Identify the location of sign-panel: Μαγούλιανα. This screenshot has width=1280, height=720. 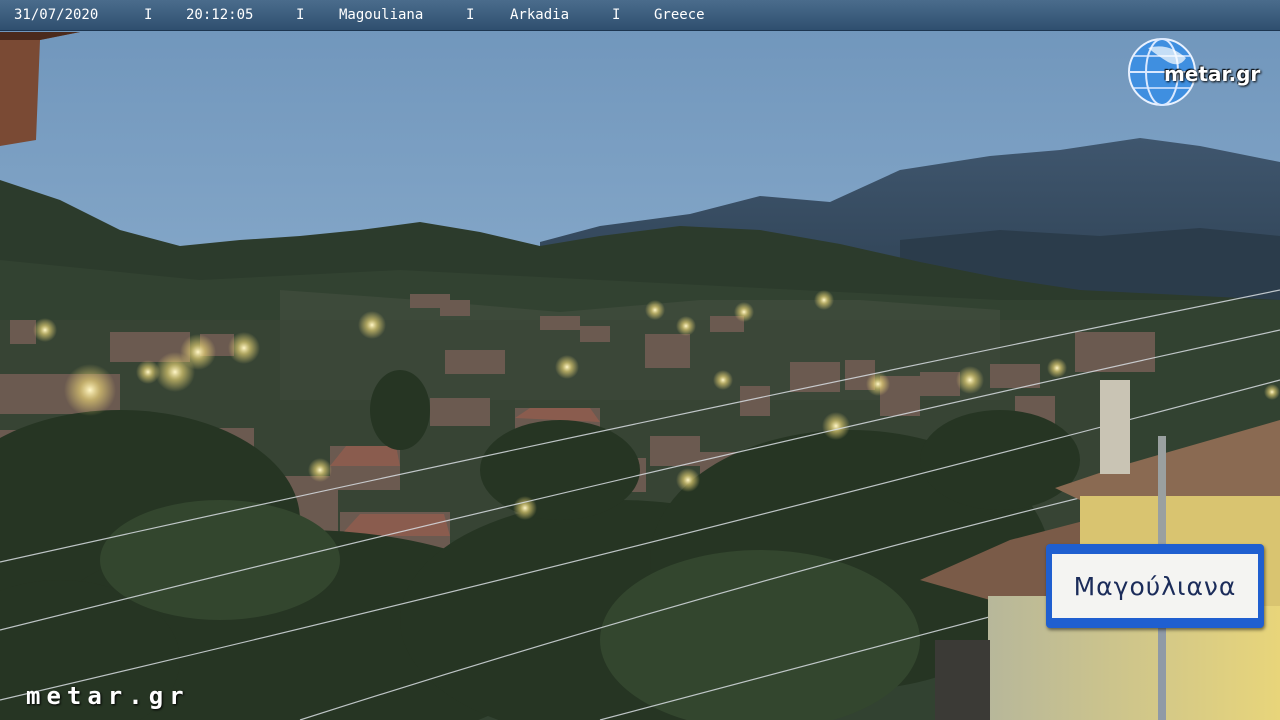
(1155, 586).